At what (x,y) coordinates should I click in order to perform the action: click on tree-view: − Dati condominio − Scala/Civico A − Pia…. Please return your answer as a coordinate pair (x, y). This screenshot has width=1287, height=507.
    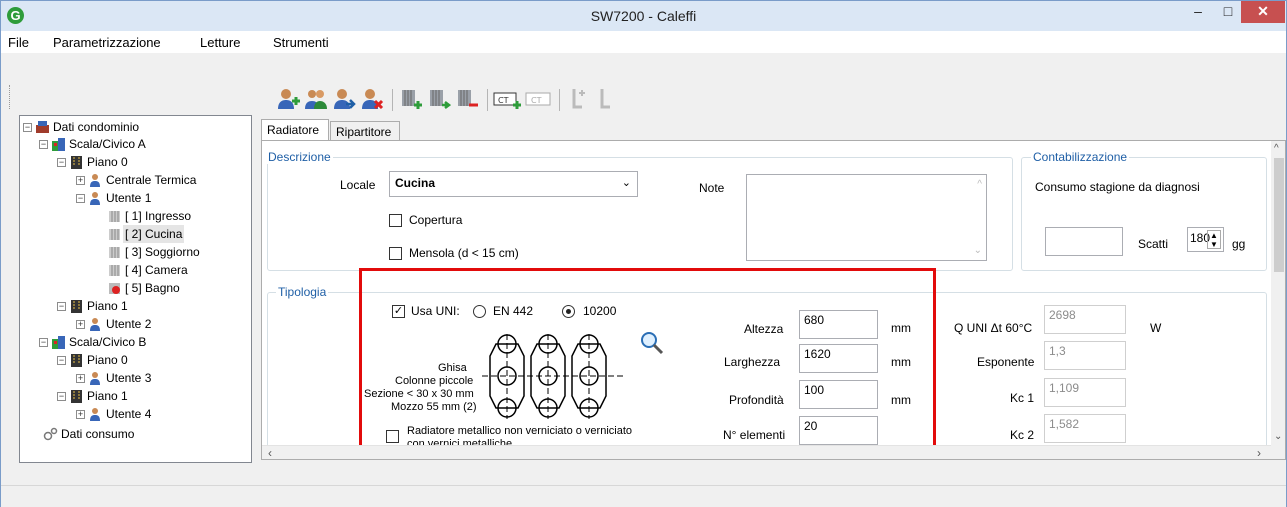
    Looking at the image, I should click on (135, 289).